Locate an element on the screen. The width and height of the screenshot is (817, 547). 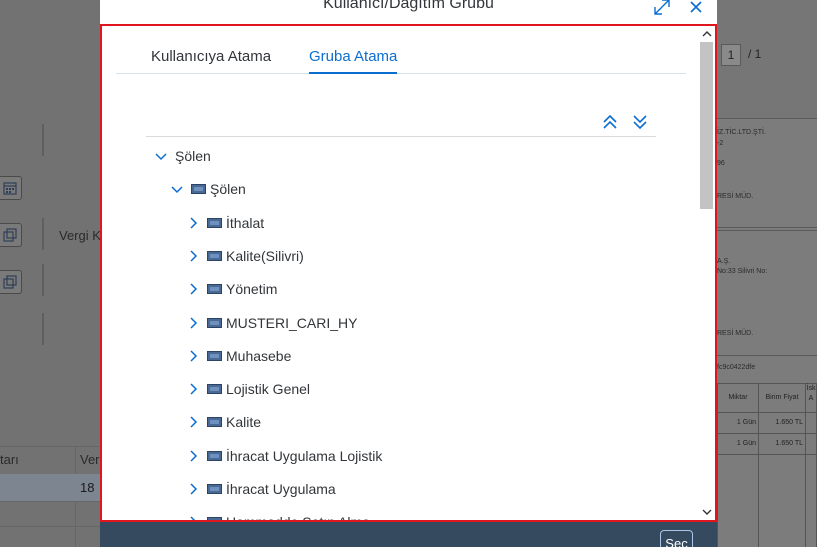
tree-node-label: MUSTERI_CARI_HY is located at coordinates (292, 323).